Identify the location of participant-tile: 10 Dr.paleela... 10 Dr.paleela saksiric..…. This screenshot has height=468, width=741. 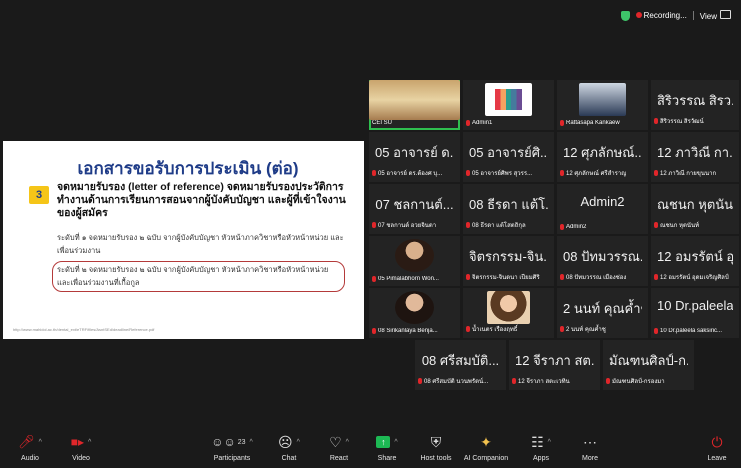
(695, 313).